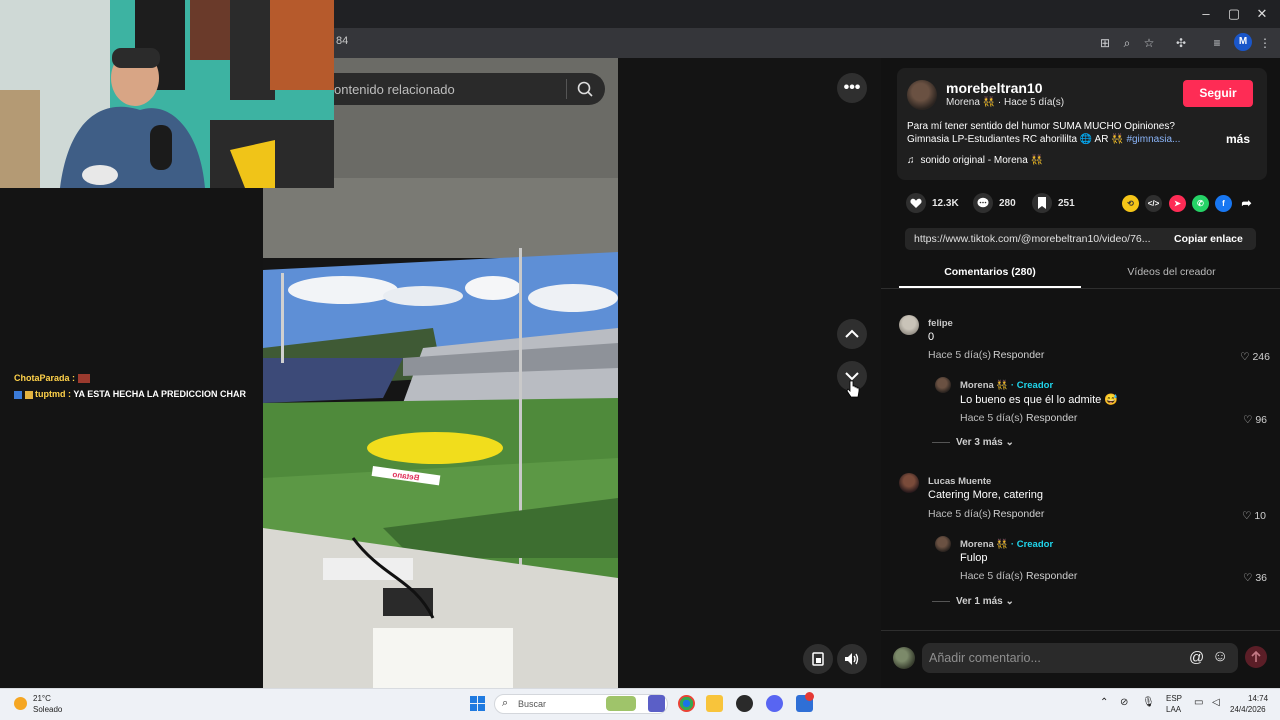 This screenshot has width=1280, height=720. What do you see at coordinates (959, 481) in the screenshot?
I see `commenter-name: Lucas Muente` at bounding box center [959, 481].